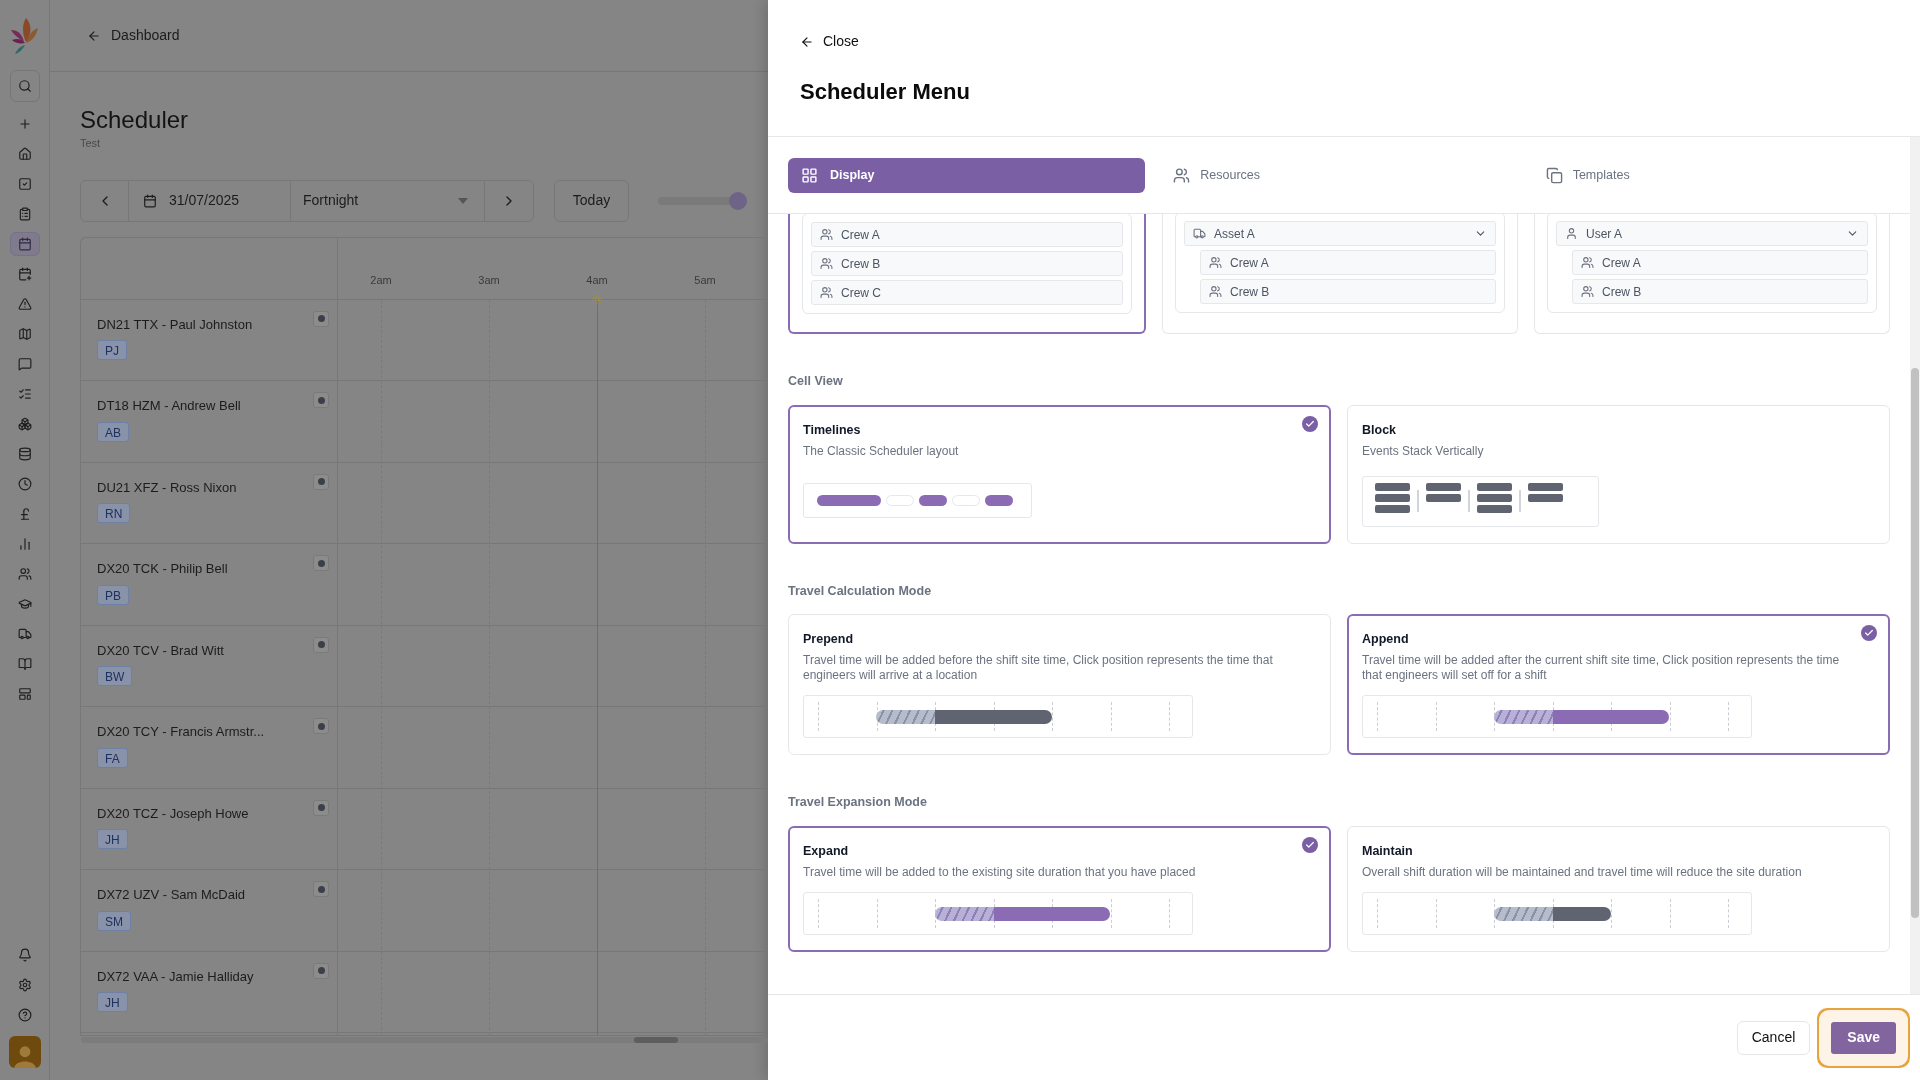  Describe the element at coordinates (24, 184) in the screenshot. I see `checkbox-icon` at that location.